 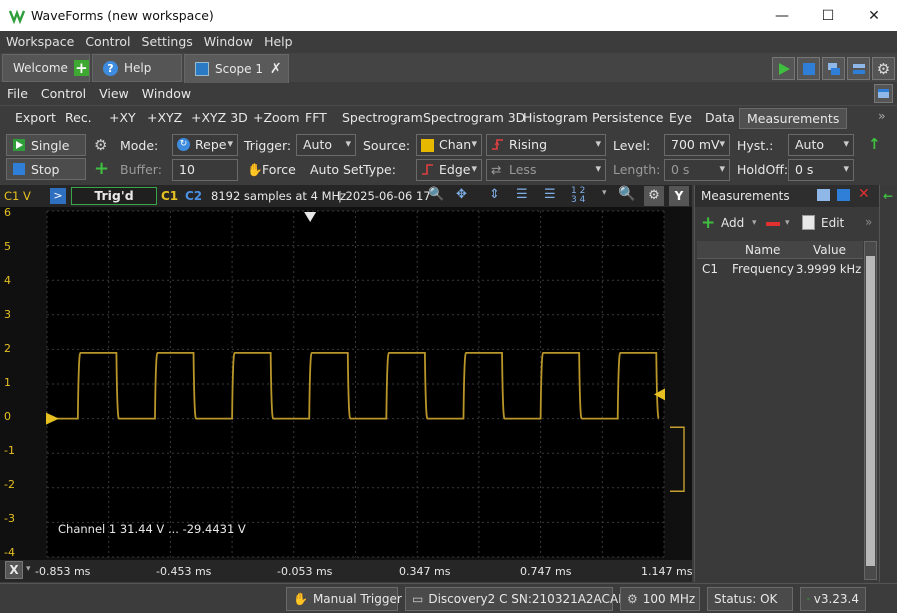 What do you see at coordinates (357, 599) in the screenshot?
I see `manual-trigger-label: Manual Trigger` at bounding box center [357, 599].